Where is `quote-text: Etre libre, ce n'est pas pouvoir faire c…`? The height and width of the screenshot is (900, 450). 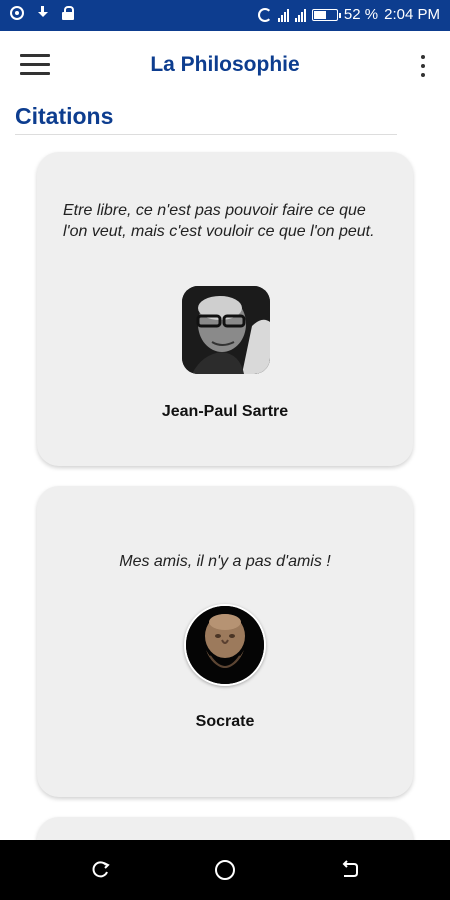
quote-text: Etre libre, ce n'est pas pouvoir faire c… is located at coordinates (219, 221).